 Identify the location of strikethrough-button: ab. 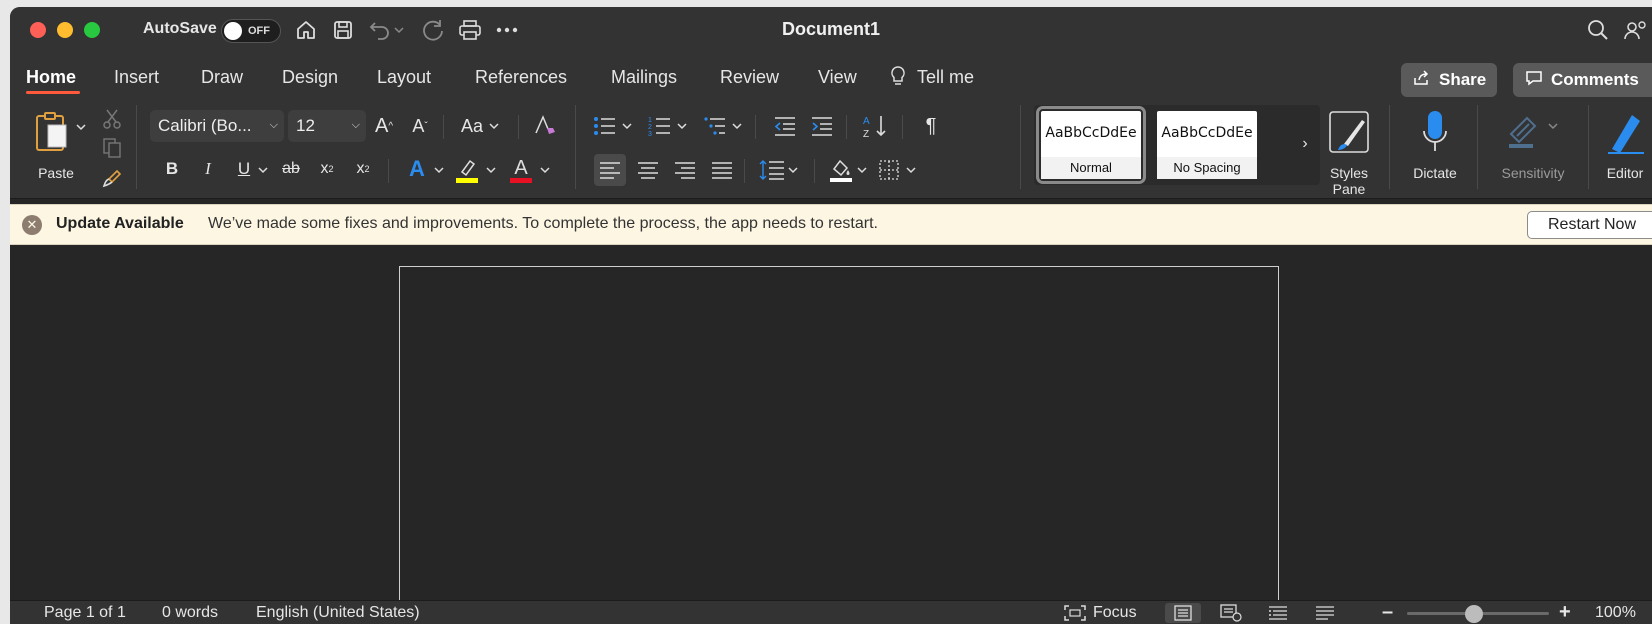
(291, 169).